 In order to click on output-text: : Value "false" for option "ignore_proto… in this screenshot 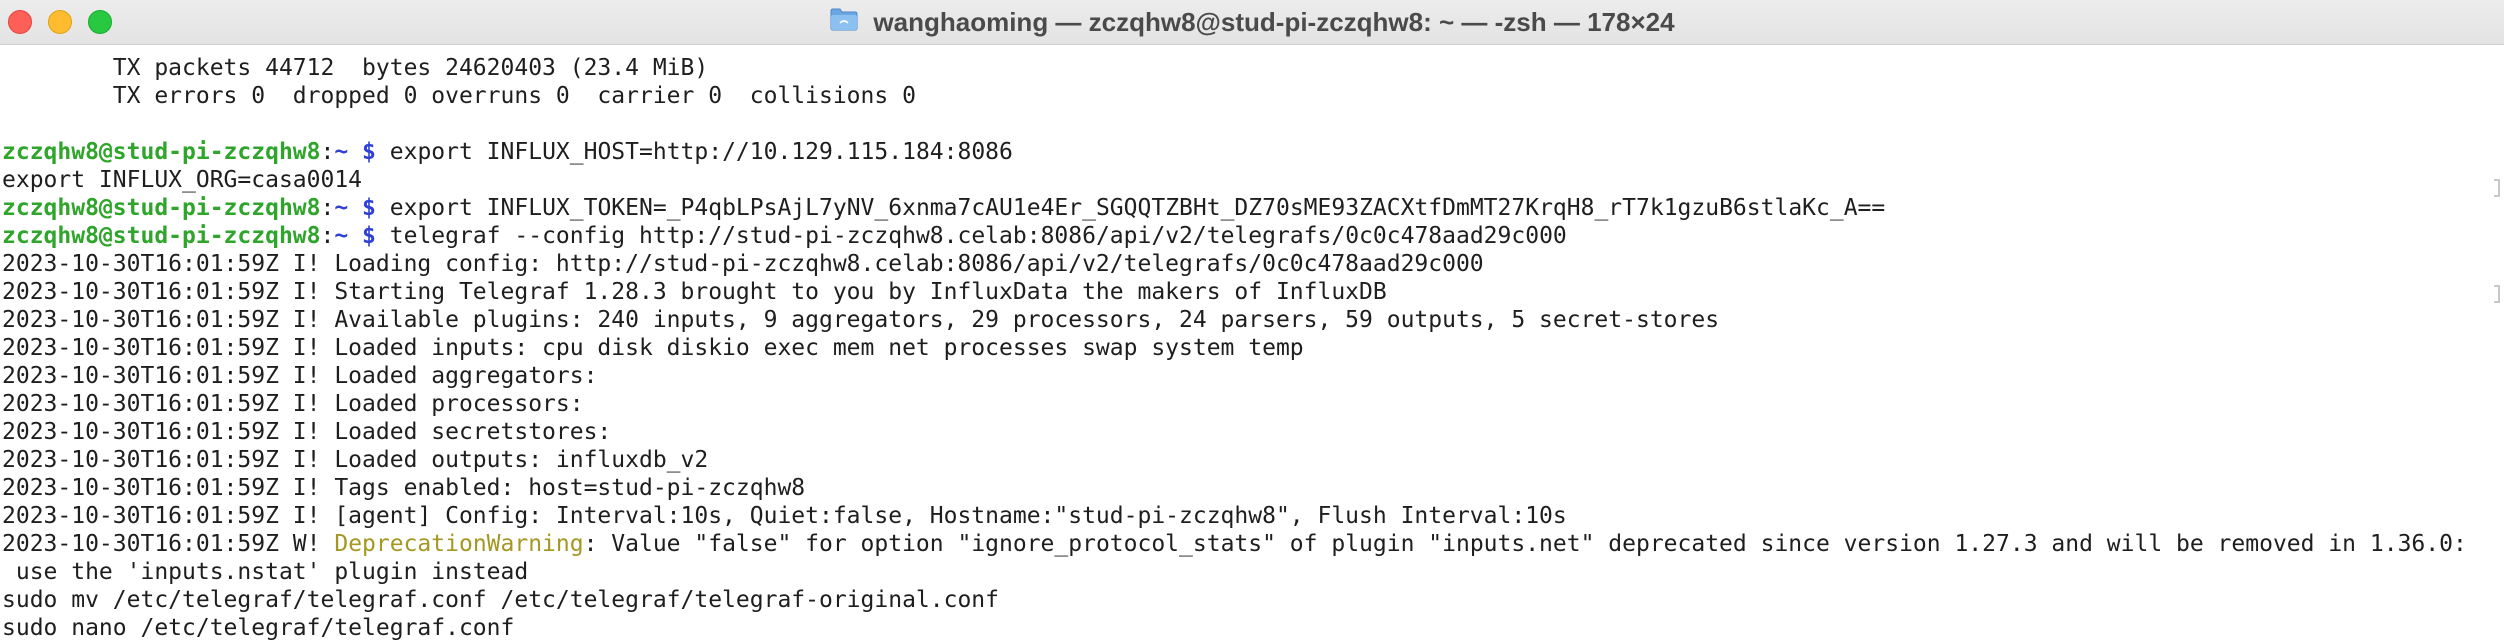, I will do `click(1525, 544)`.